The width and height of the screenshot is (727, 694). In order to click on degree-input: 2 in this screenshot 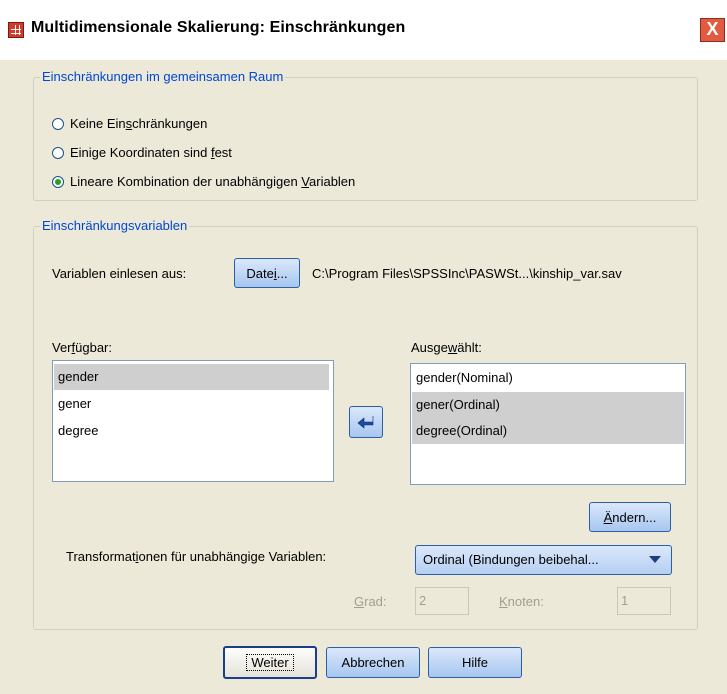, I will do `click(442, 601)`.